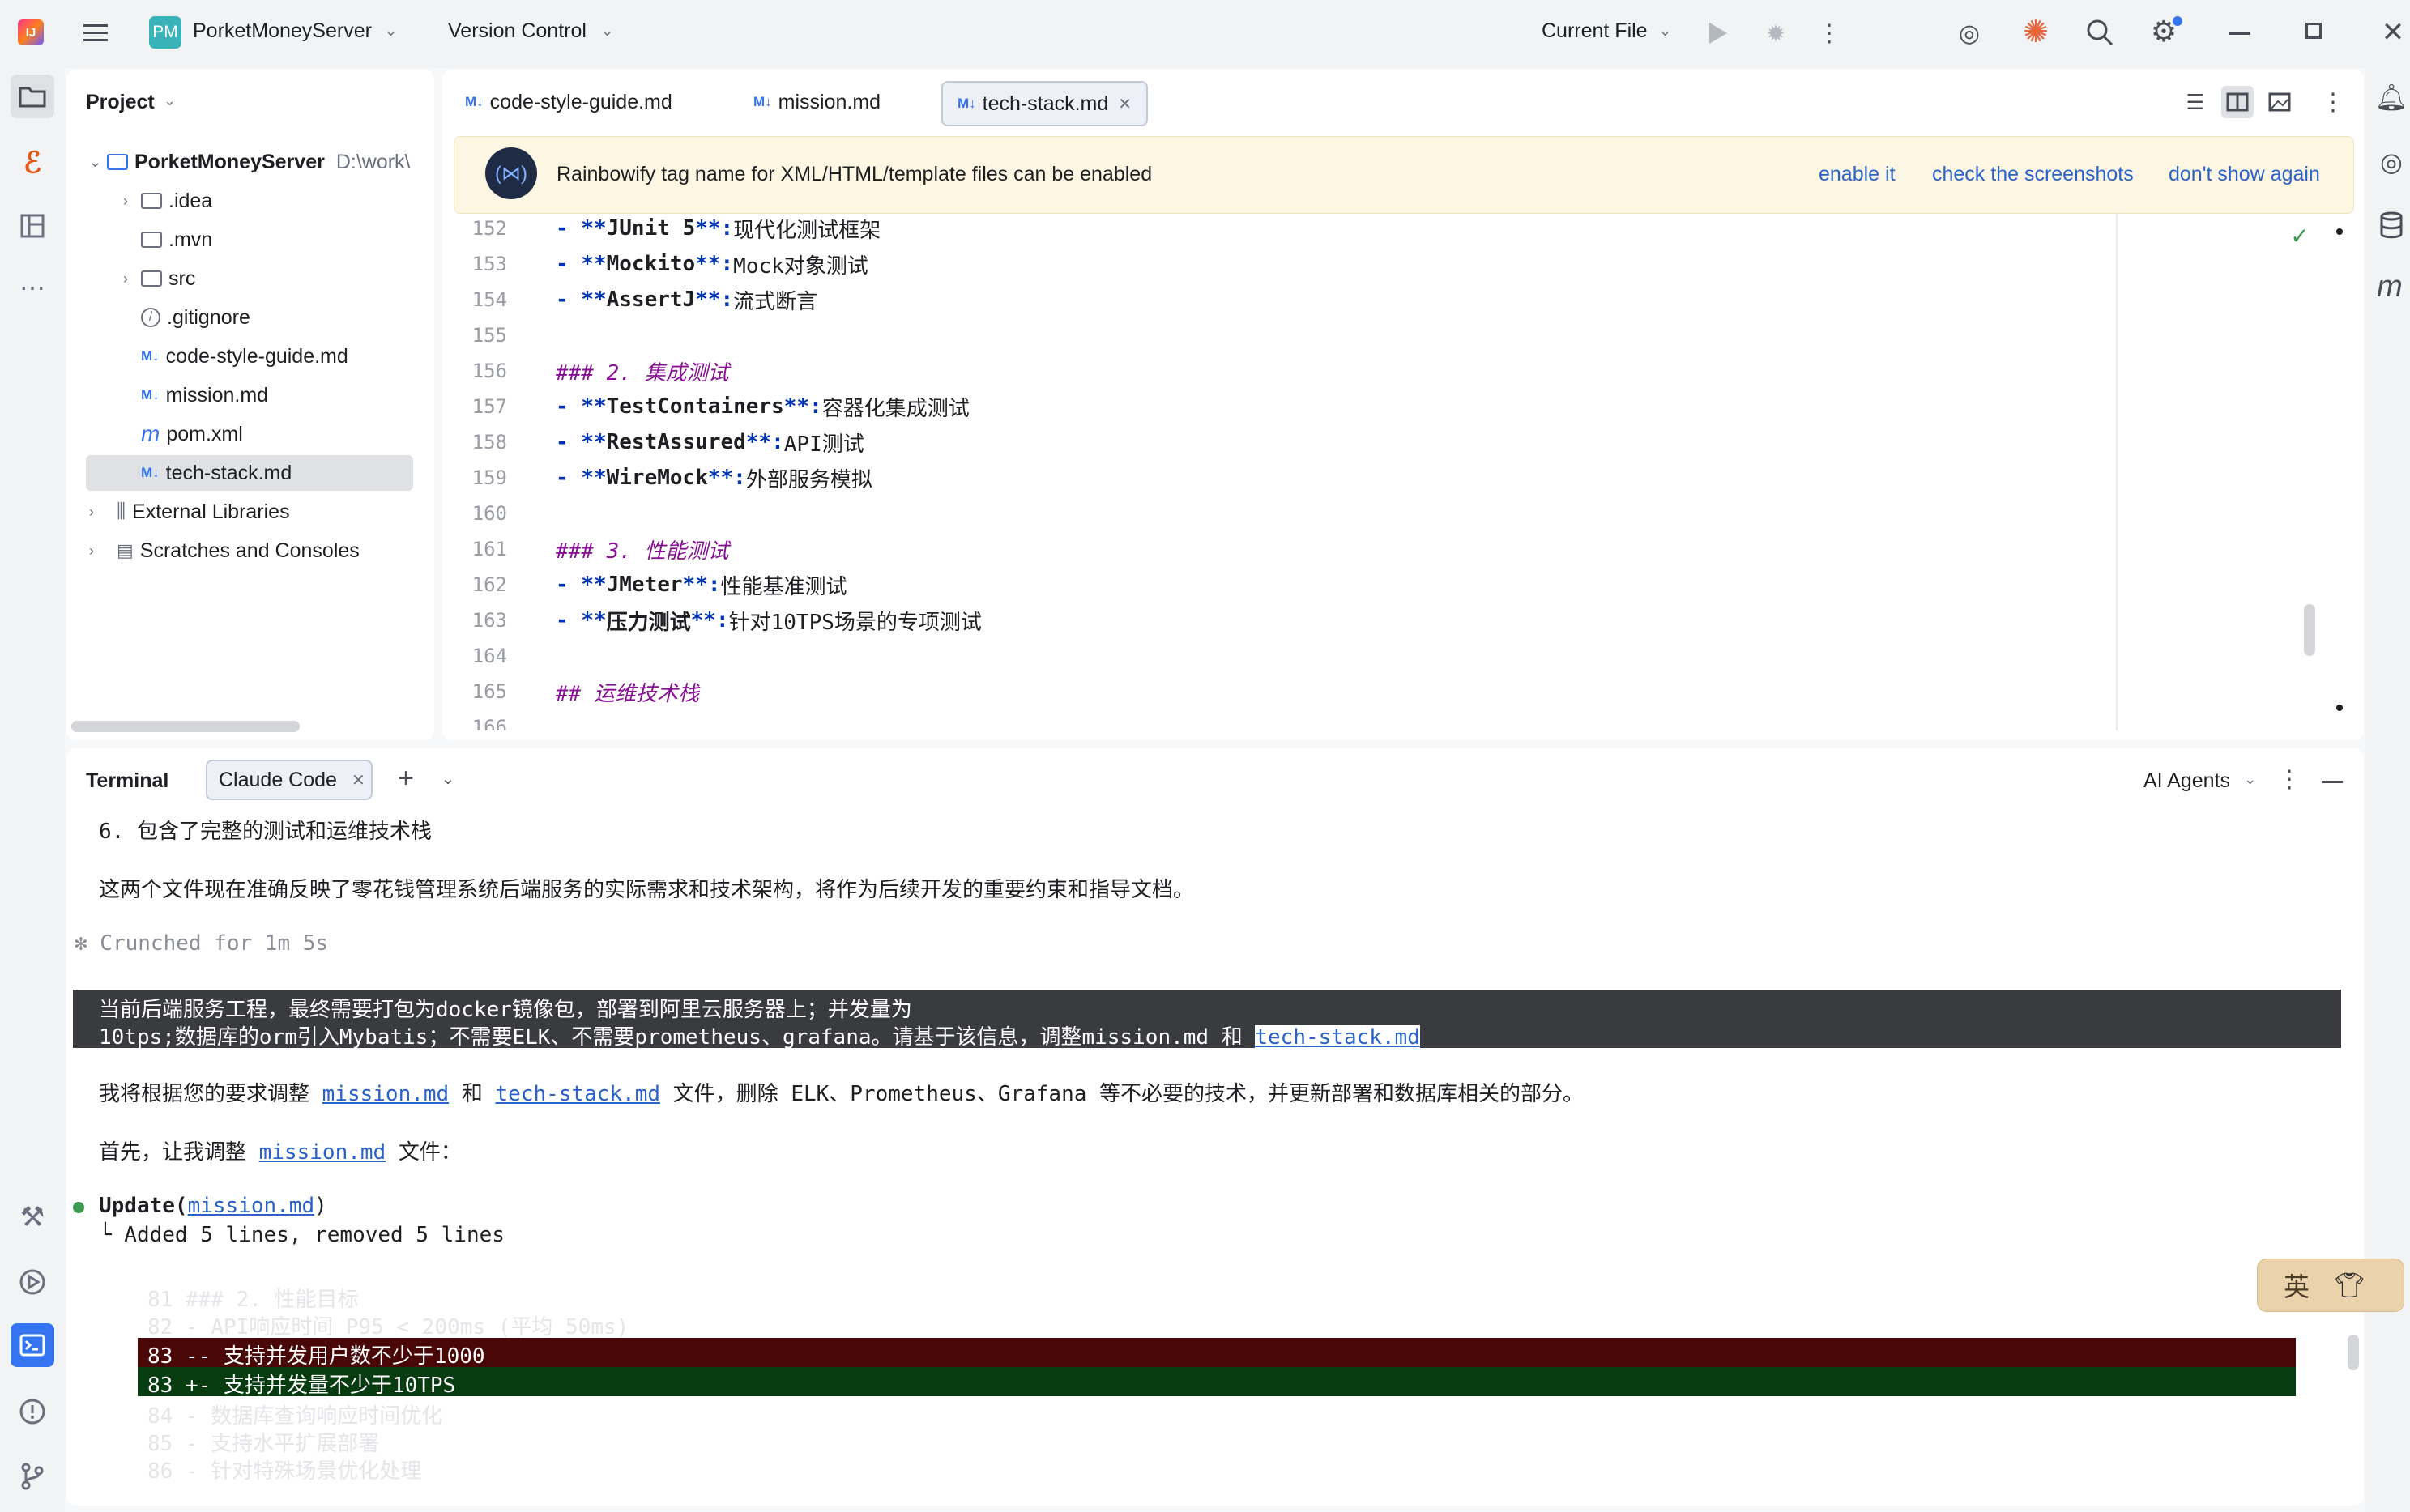 The height and width of the screenshot is (1512, 2410). I want to click on close-window-icon: ✕, so click(2393, 32).